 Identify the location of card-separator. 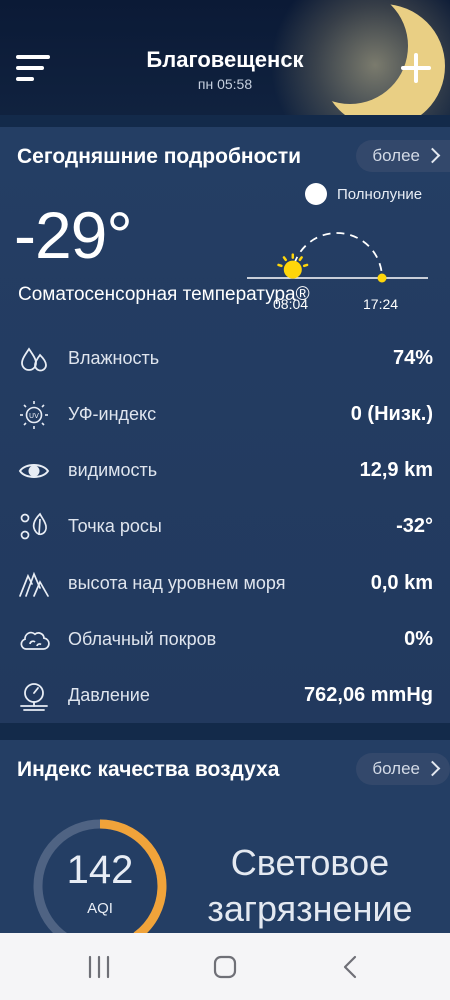
(225, 731).